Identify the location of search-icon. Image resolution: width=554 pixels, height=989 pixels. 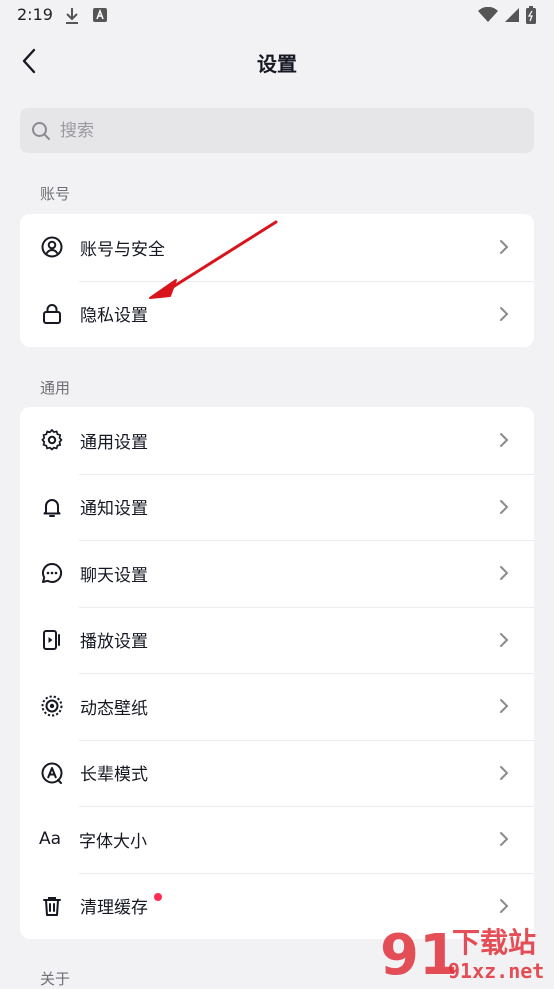
(41, 131).